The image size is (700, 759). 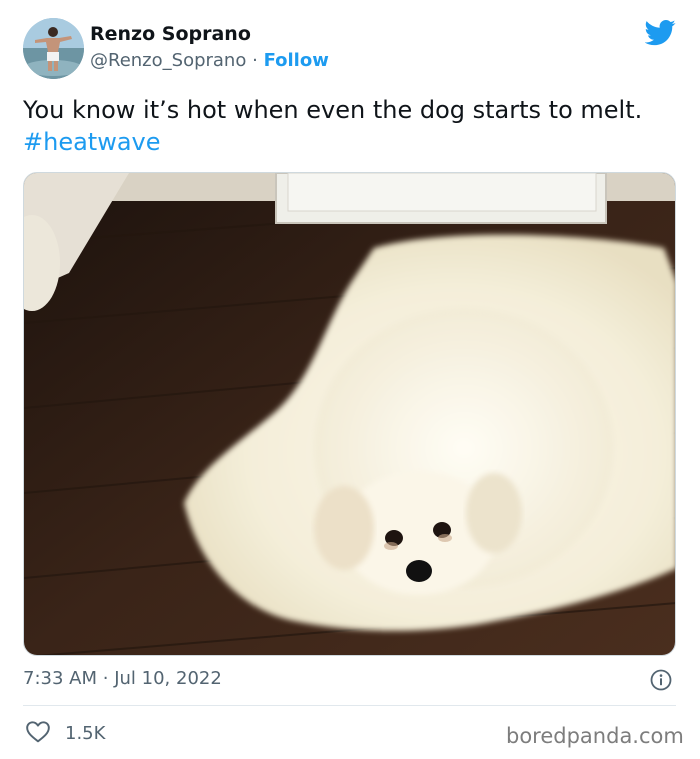 I want to click on author-name: Renzo Soprano, so click(x=170, y=34).